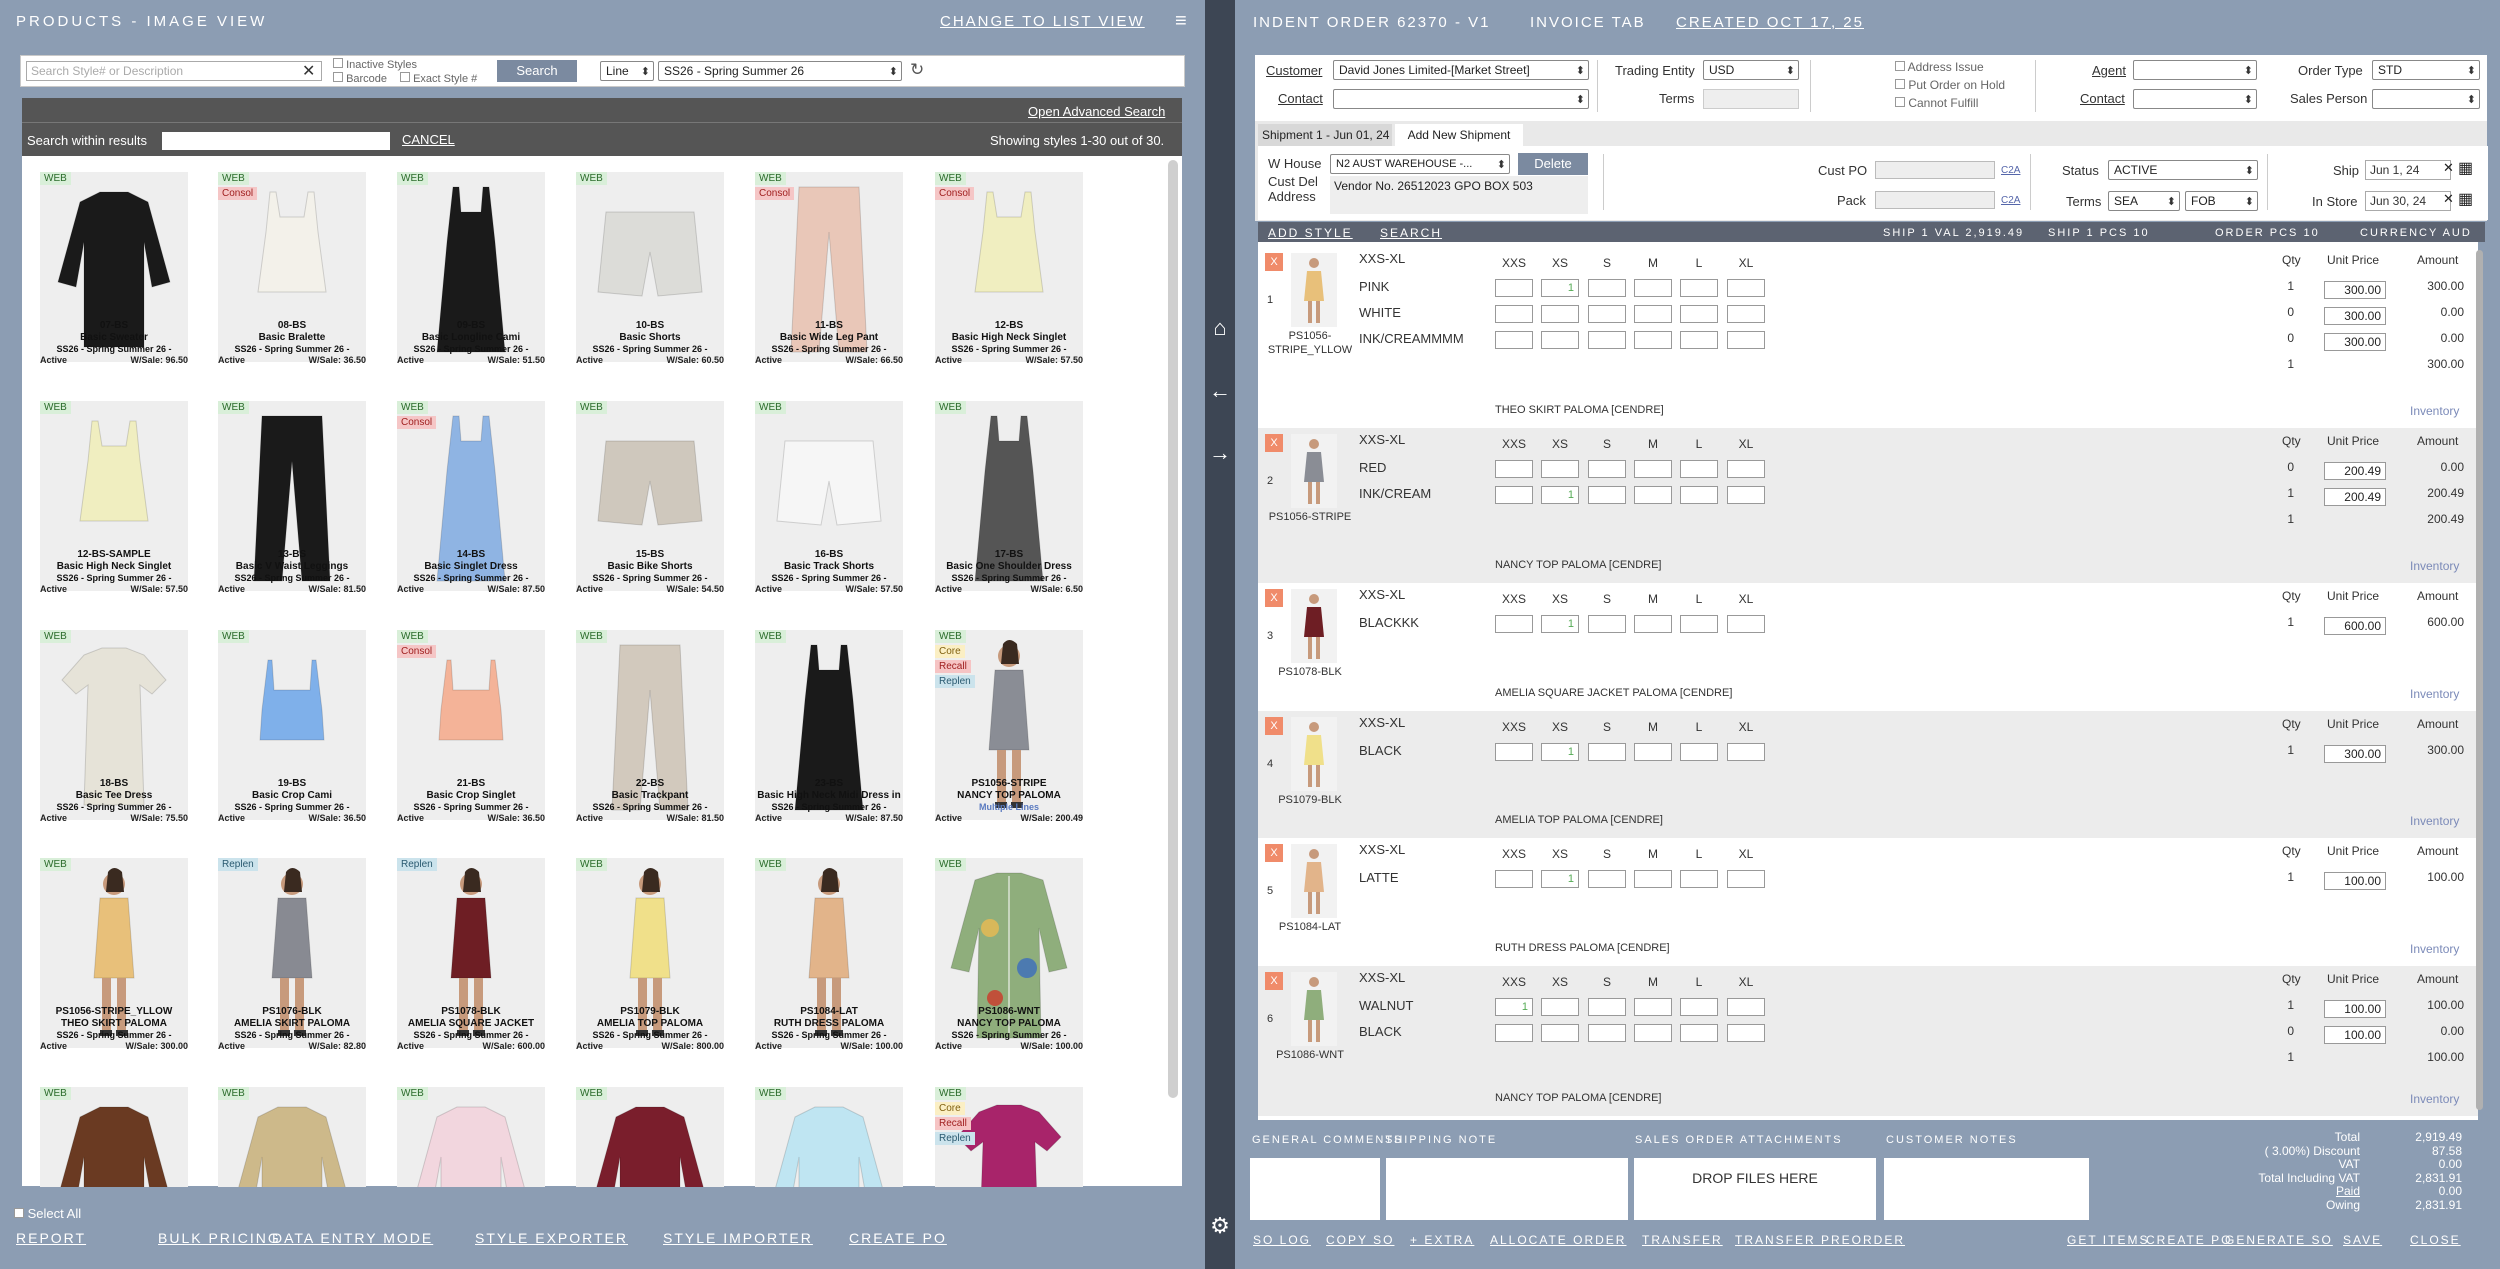 The image size is (2500, 1269). What do you see at coordinates (738, 1238) in the screenshot?
I see `bottom-link-style-importer: STYLE IMPORTER` at bounding box center [738, 1238].